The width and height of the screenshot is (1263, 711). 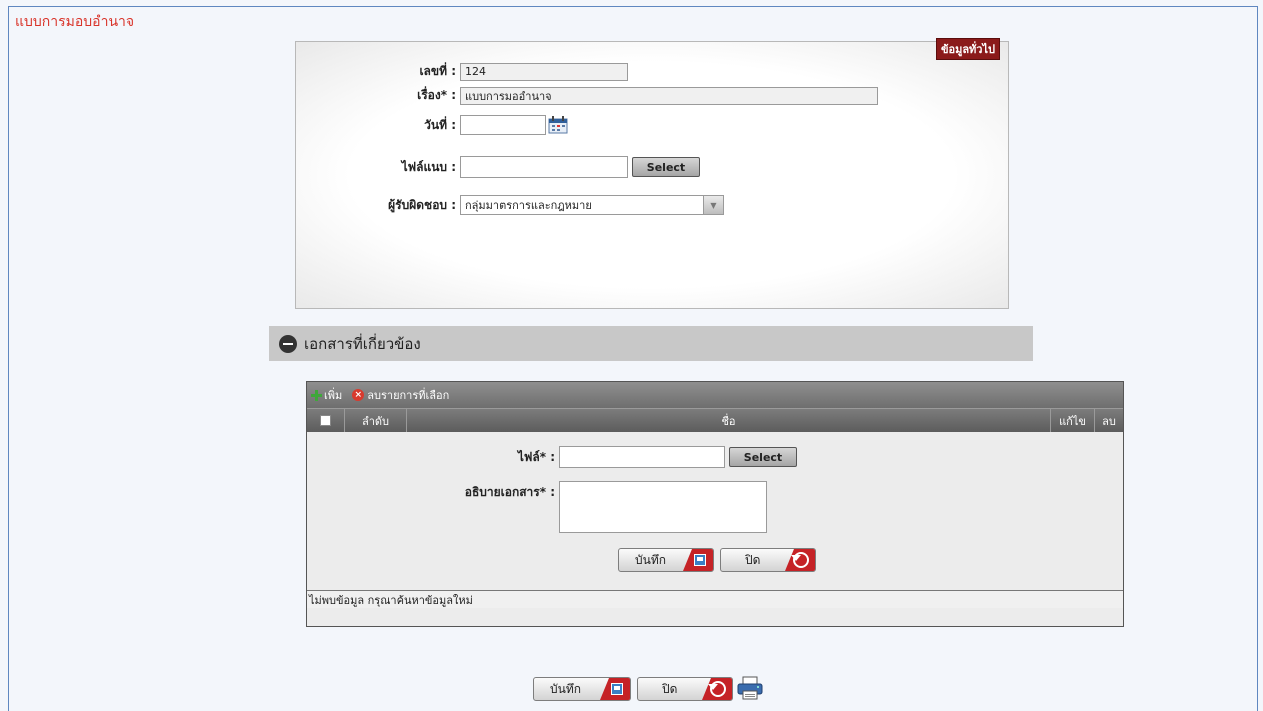 What do you see at coordinates (509, 492) in the screenshot?
I see `doc-description-label: อธิบายเอกสาร* :` at bounding box center [509, 492].